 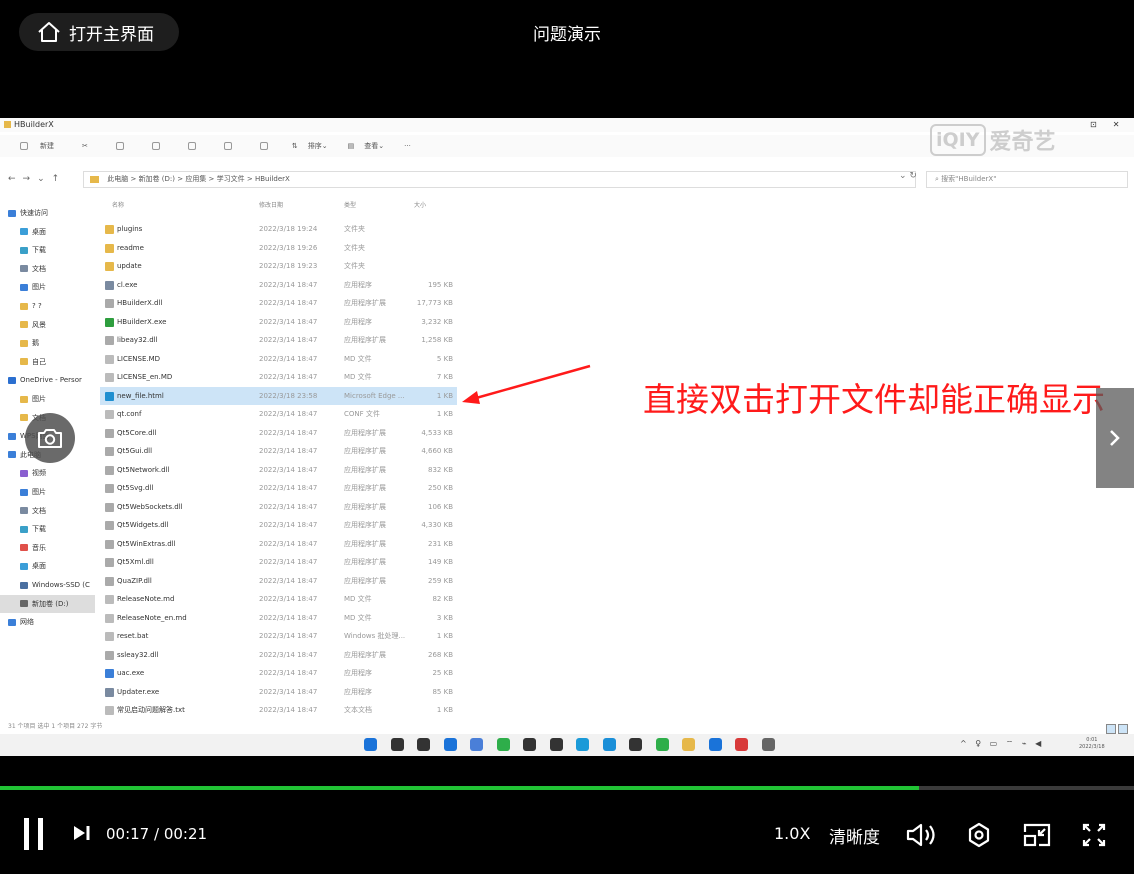 I want to click on file-date: 2022/3/18 19:23, so click(x=288, y=266).